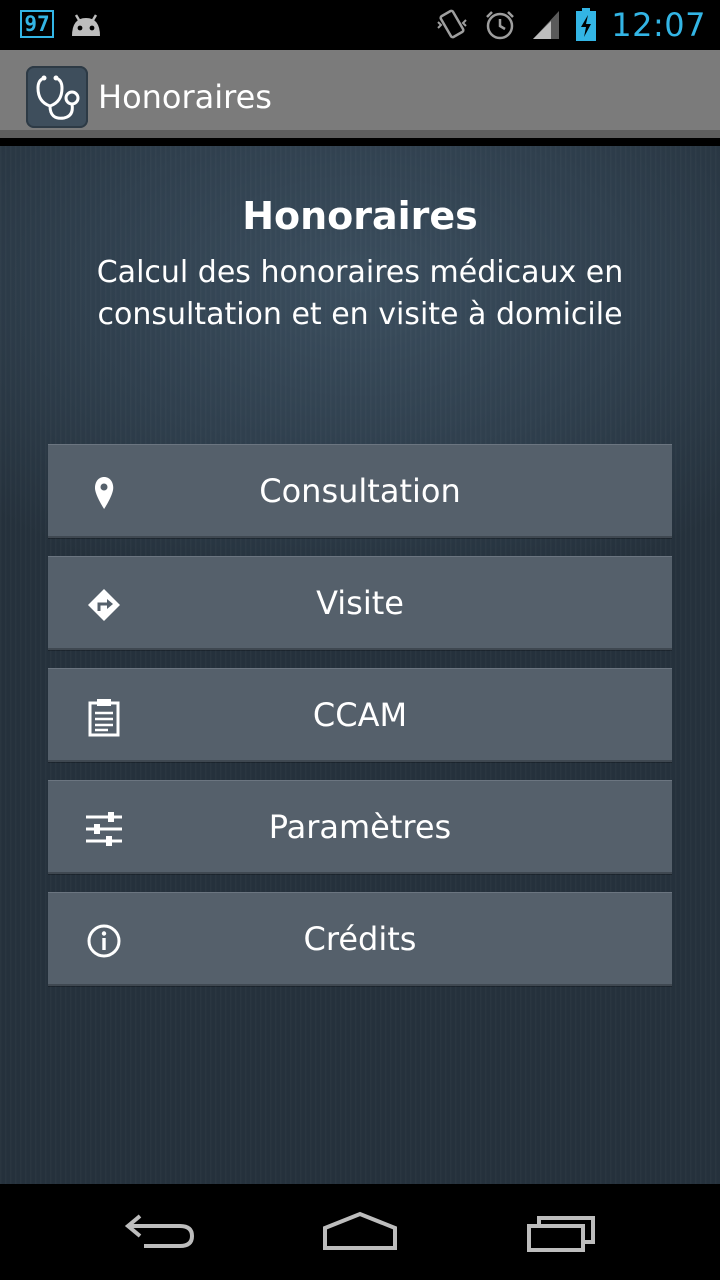 This screenshot has width=720, height=1280. I want to click on ccam-label: CCAM, so click(360, 714).